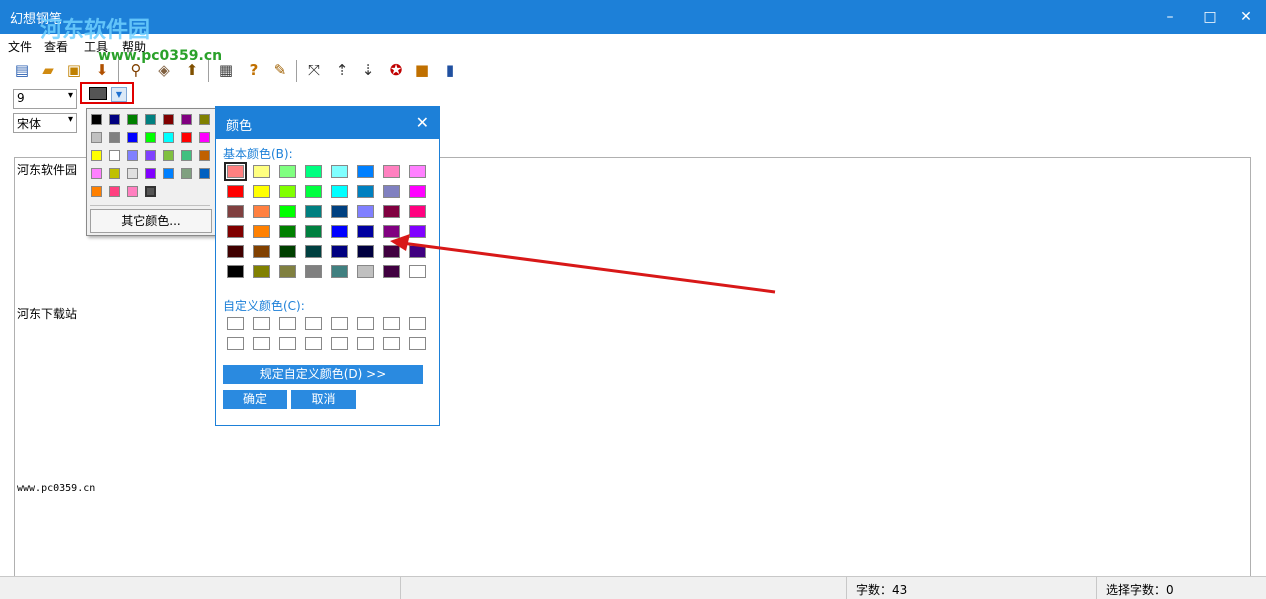  Describe the element at coordinates (136, 70) in the screenshot. I see `find-icon: ⚲` at that location.